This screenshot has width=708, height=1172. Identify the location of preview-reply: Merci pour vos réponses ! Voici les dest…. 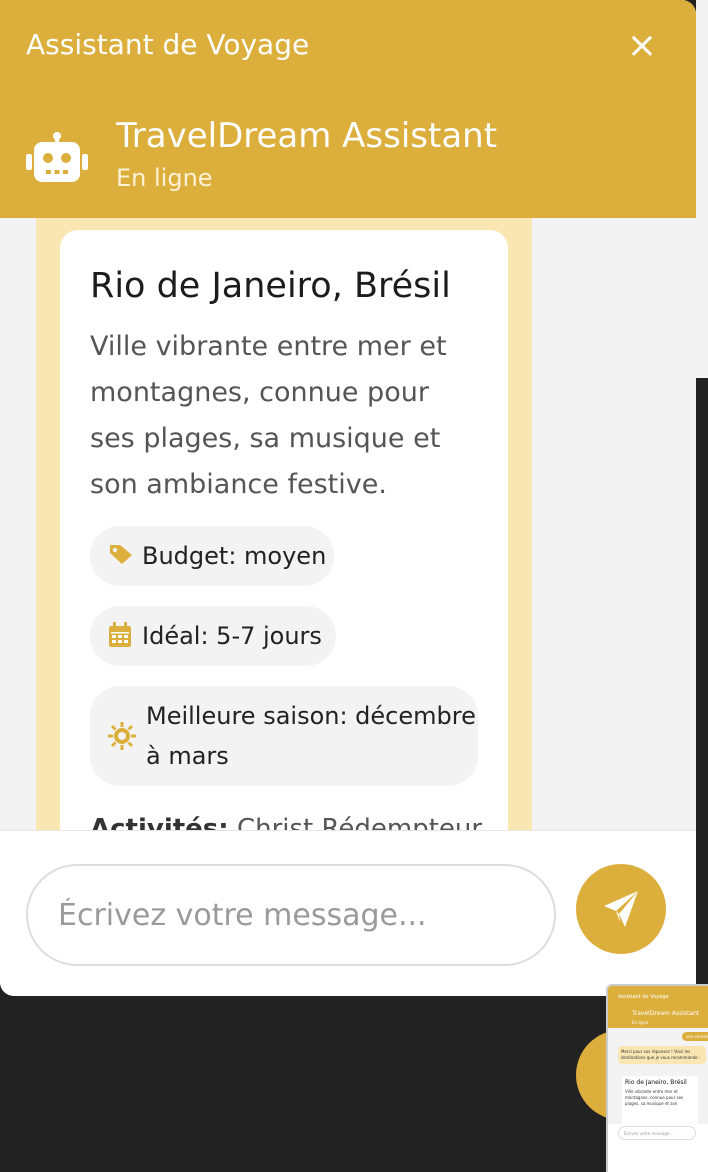
(662, 1055).